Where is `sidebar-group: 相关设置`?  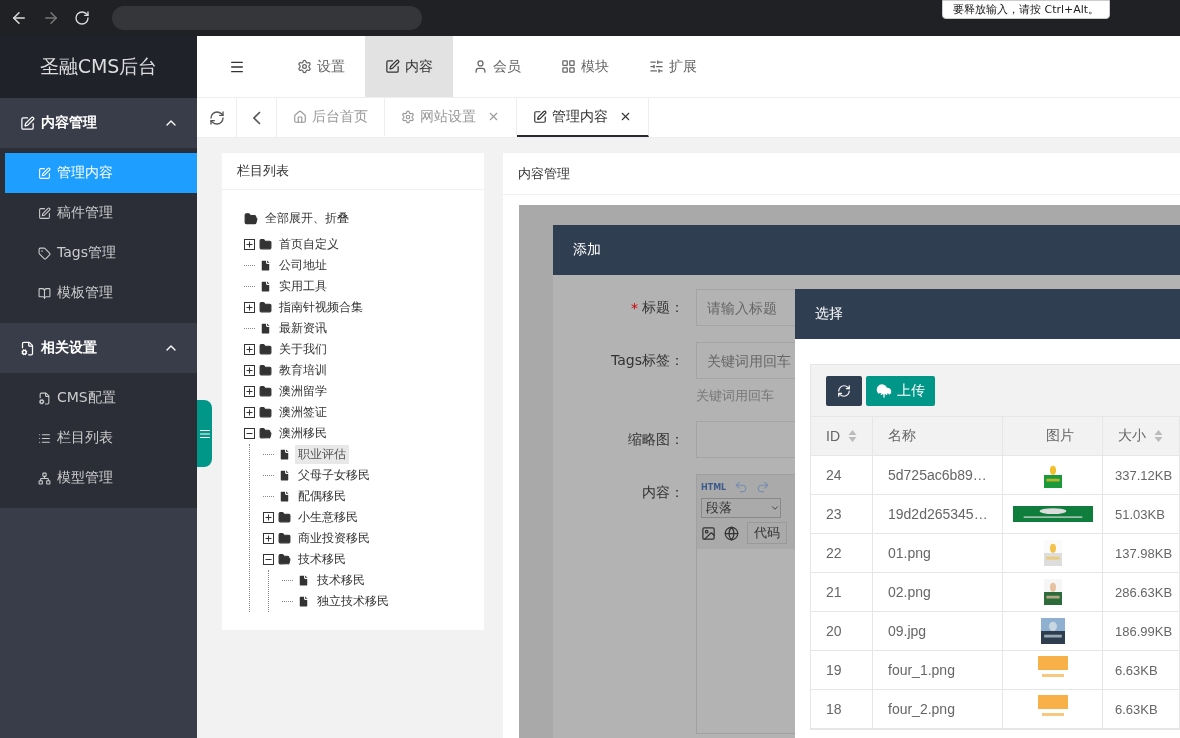
sidebar-group: 相关设置 is located at coordinates (98, 348).